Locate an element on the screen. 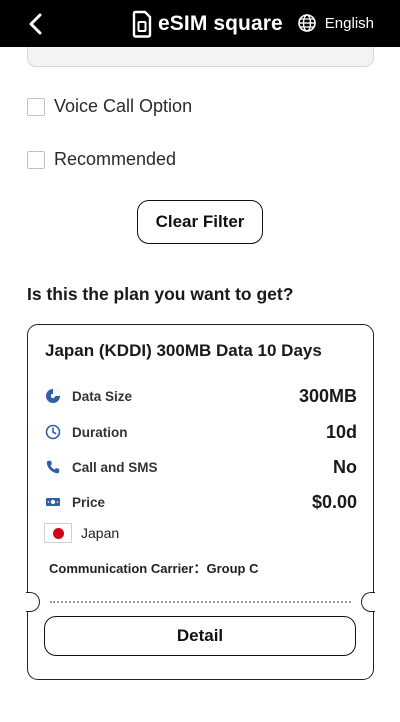 The width and height of the screenshot is (400, 722). spec-label: Data Size is located at coordinates (102, 396).